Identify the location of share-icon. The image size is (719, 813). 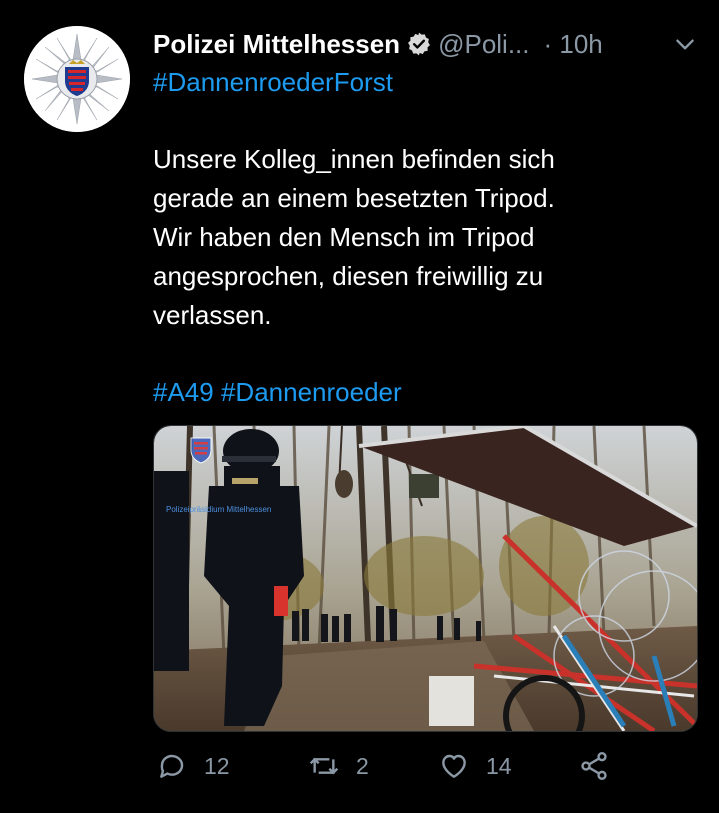
(594, 766).